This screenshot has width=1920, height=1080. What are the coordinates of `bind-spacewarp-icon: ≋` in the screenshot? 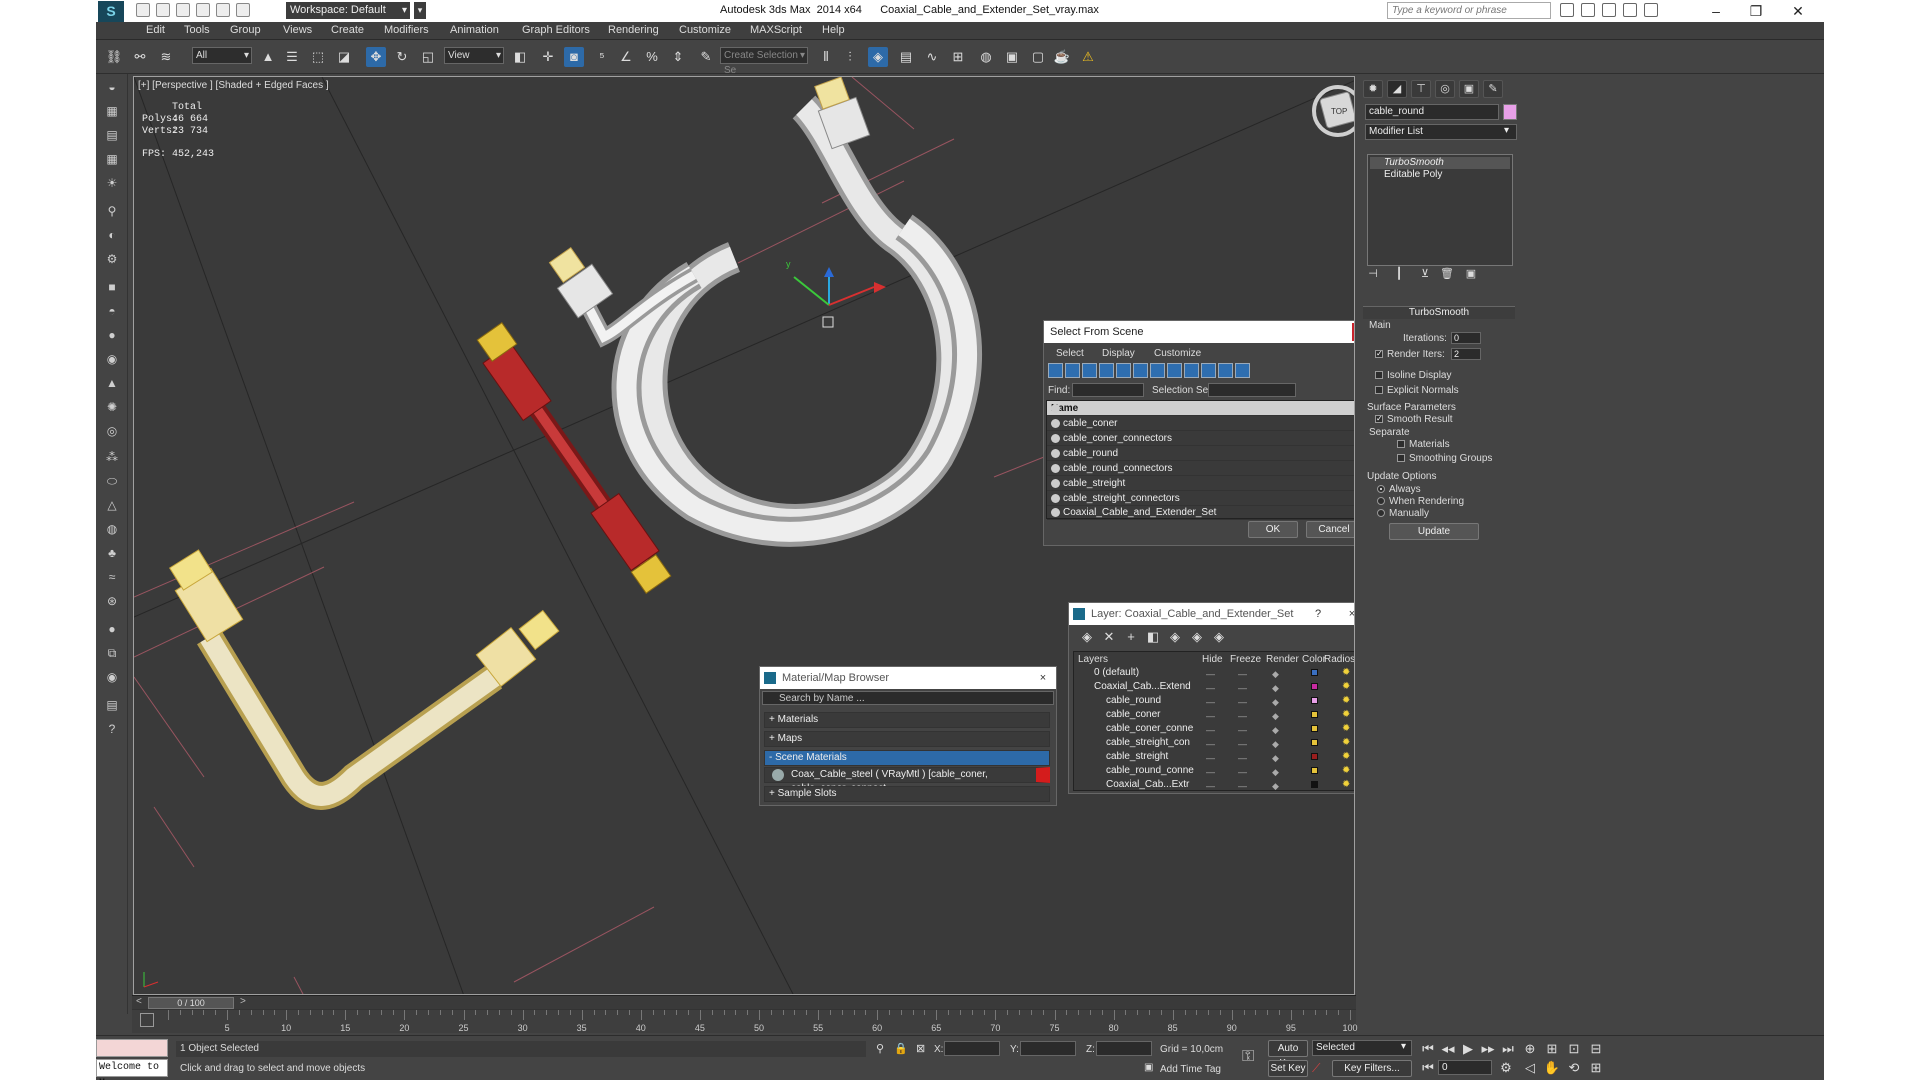 It's located at (166, 57).